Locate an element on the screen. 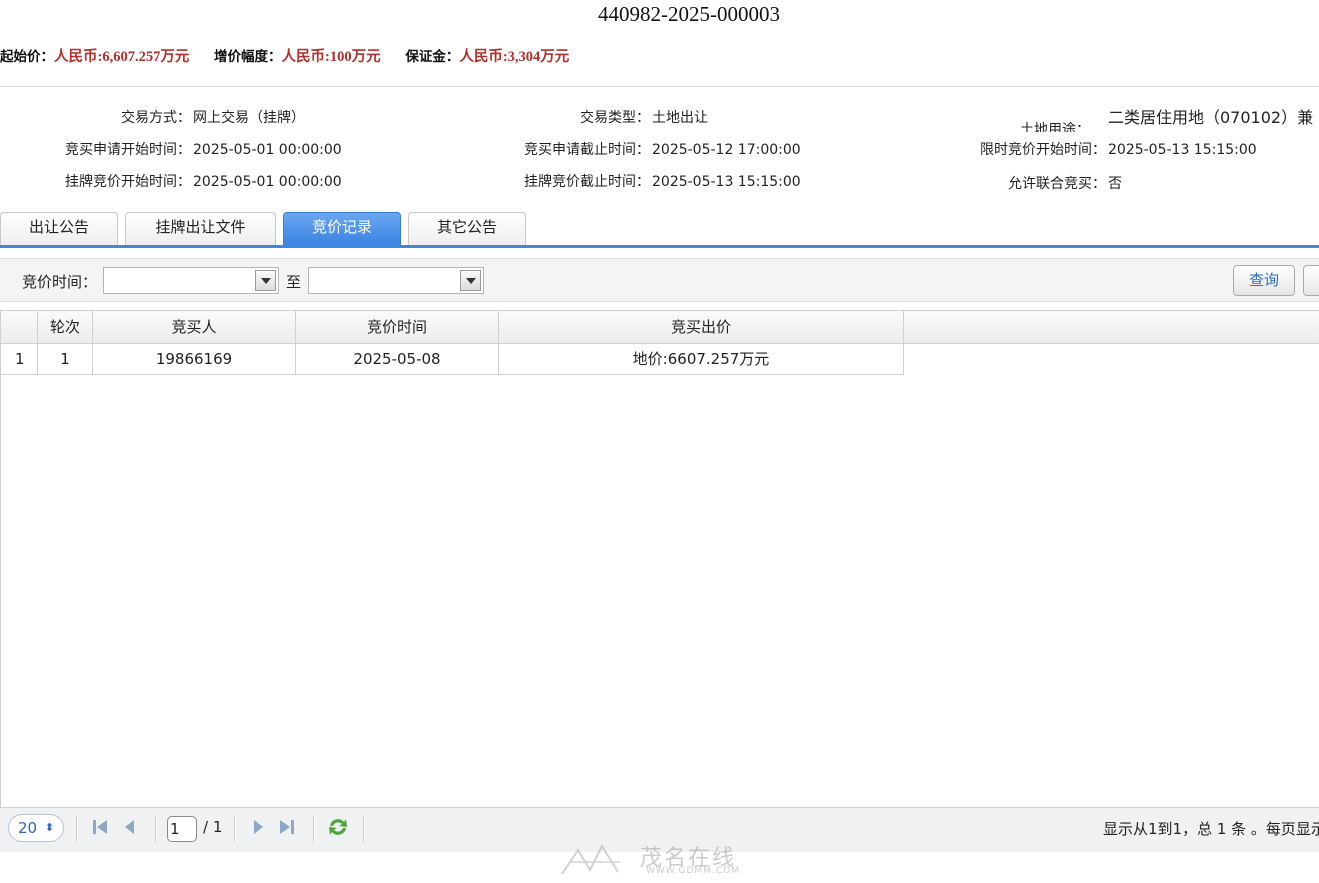  land-use-value: 二类居住用地（070102）兼 is located at coordinates (1211, 117).